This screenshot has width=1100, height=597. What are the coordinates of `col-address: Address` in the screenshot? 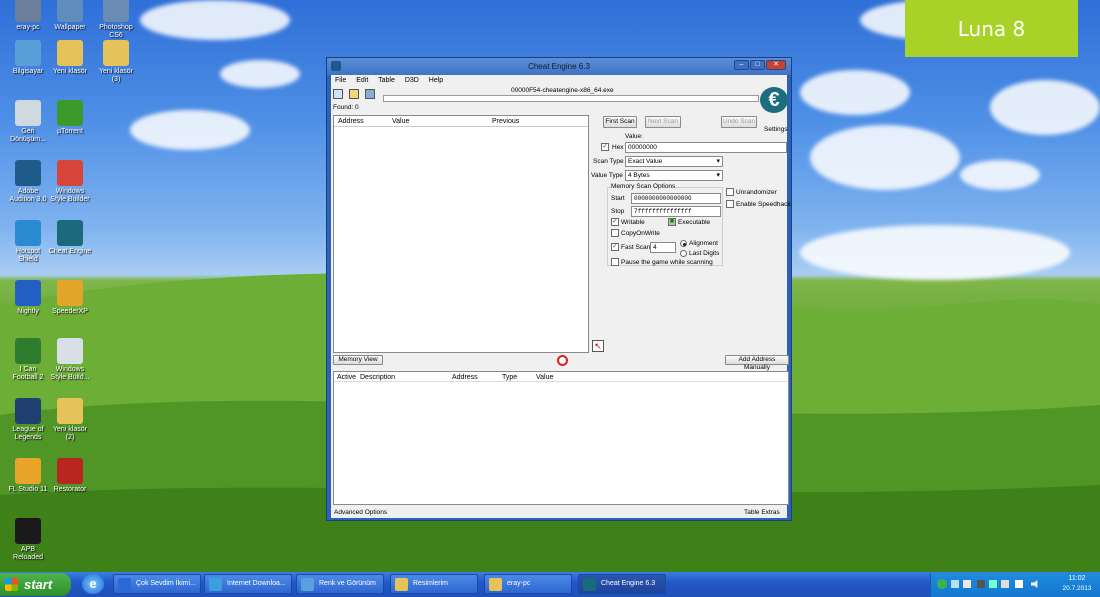 It's located at (351, 121).